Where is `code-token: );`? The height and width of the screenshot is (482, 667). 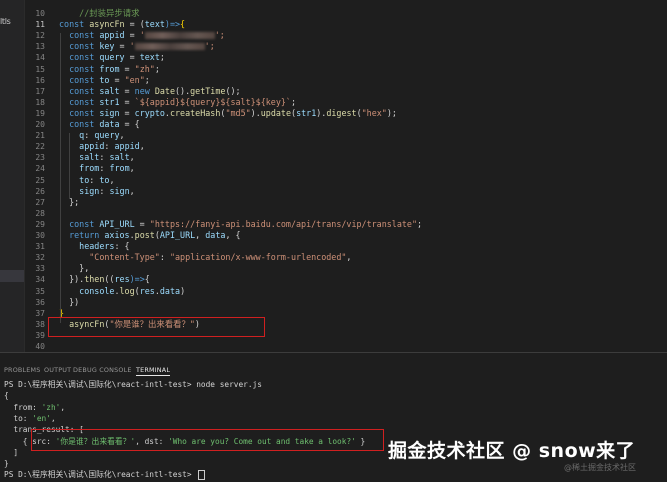
code-token: ); is located at coordinates (391, 112).